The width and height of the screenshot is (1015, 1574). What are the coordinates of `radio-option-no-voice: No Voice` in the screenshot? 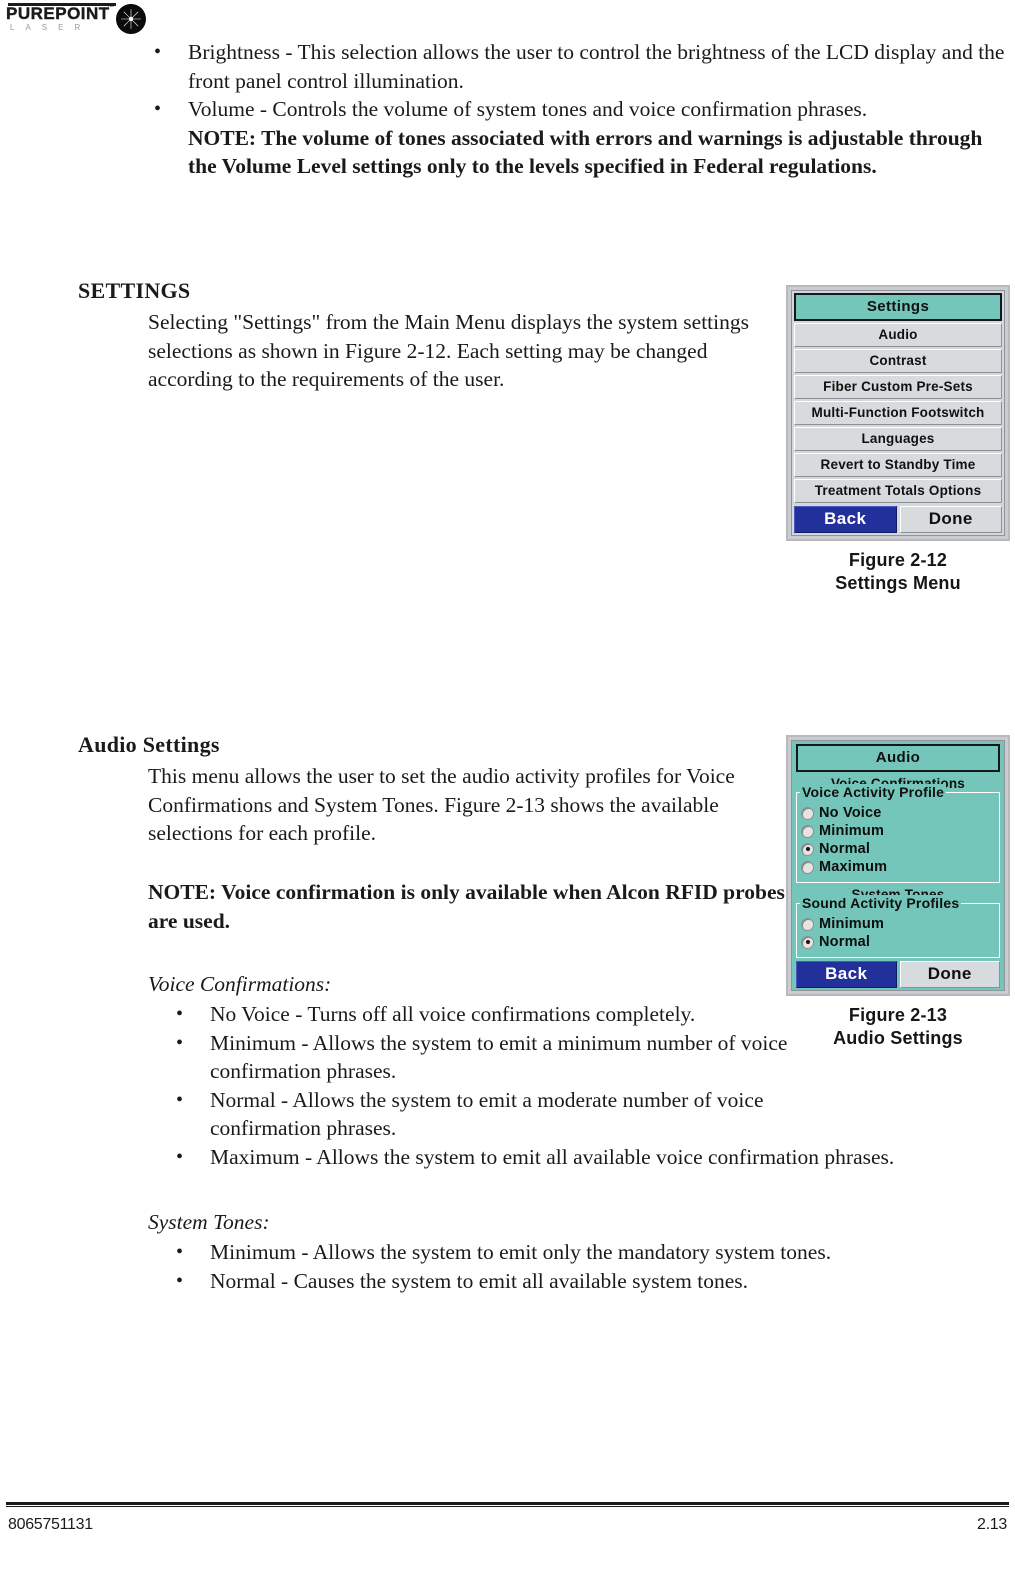 It's located at (898, 813).